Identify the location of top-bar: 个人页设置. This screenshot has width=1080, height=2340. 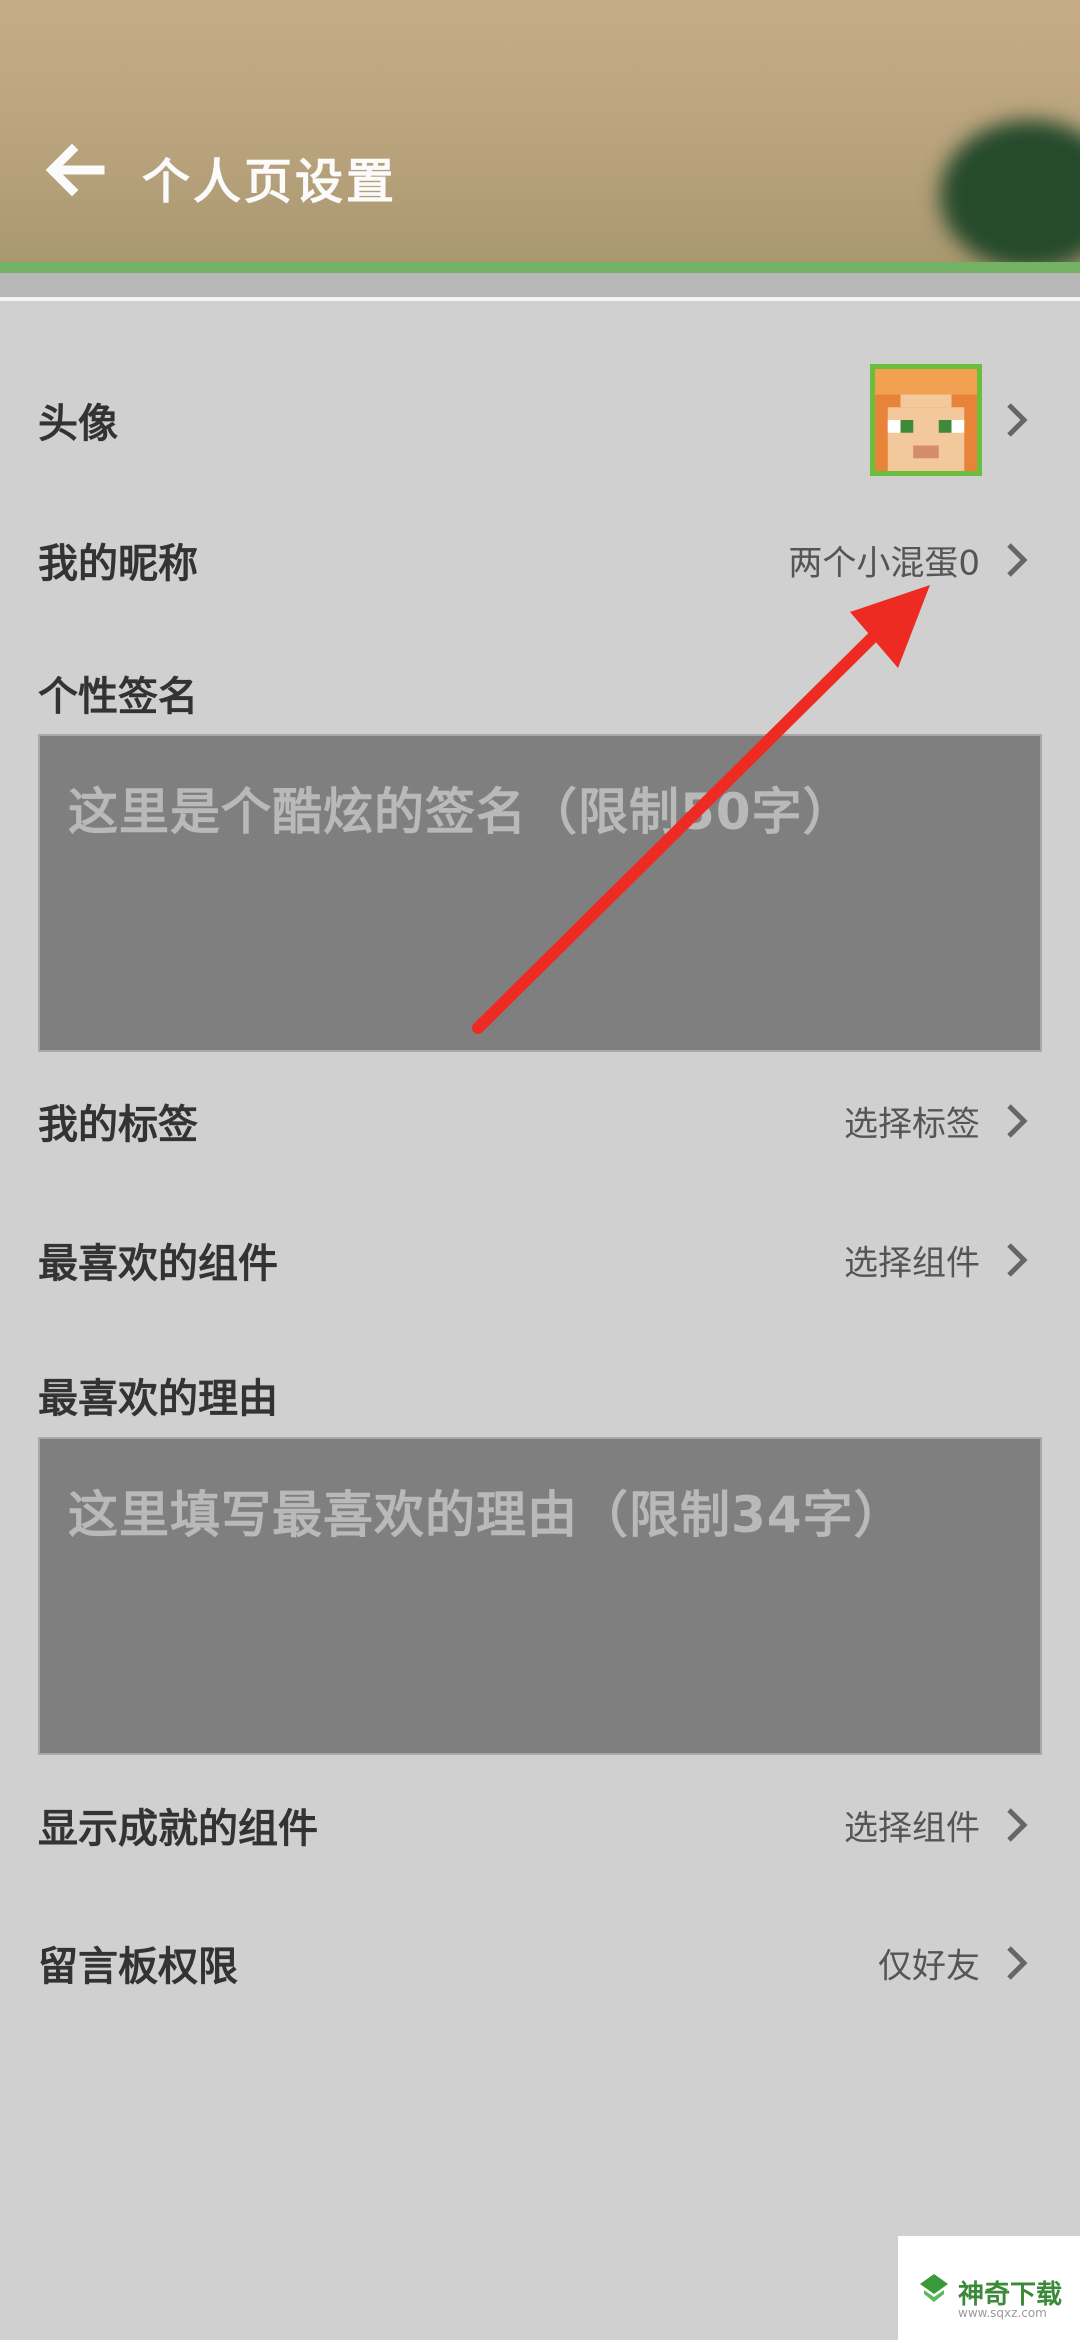
(540, 131).